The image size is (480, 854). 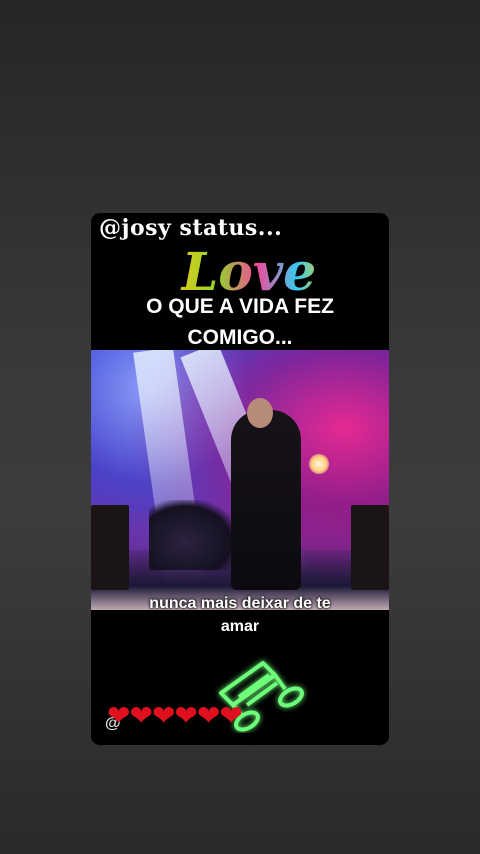 I want to click on subtitle-line-1: nunca mais deixar de te, so click(x=240, y=603).